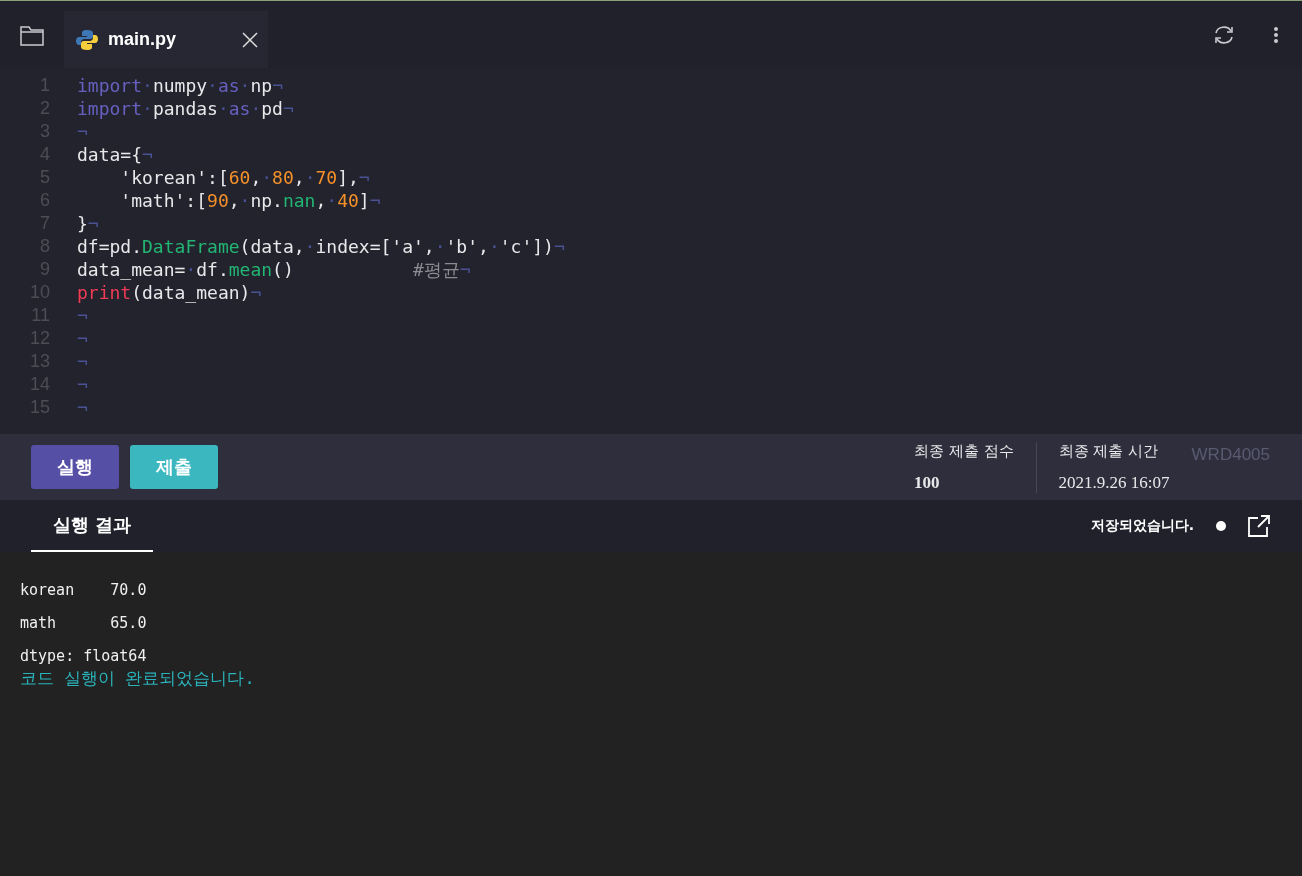 This screenshot has width=1302, height=876. I want to click on more-icon, so click(1276, 34).